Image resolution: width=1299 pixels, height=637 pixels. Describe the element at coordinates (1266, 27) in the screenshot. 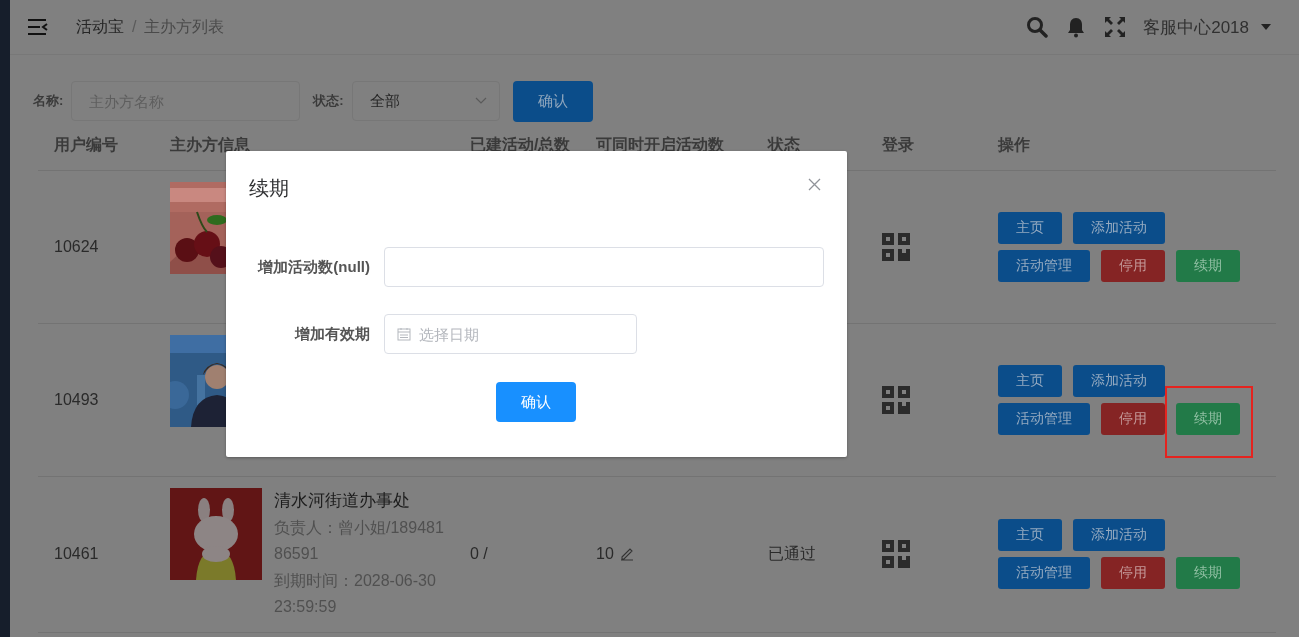

I see `caret-icon` at that location.